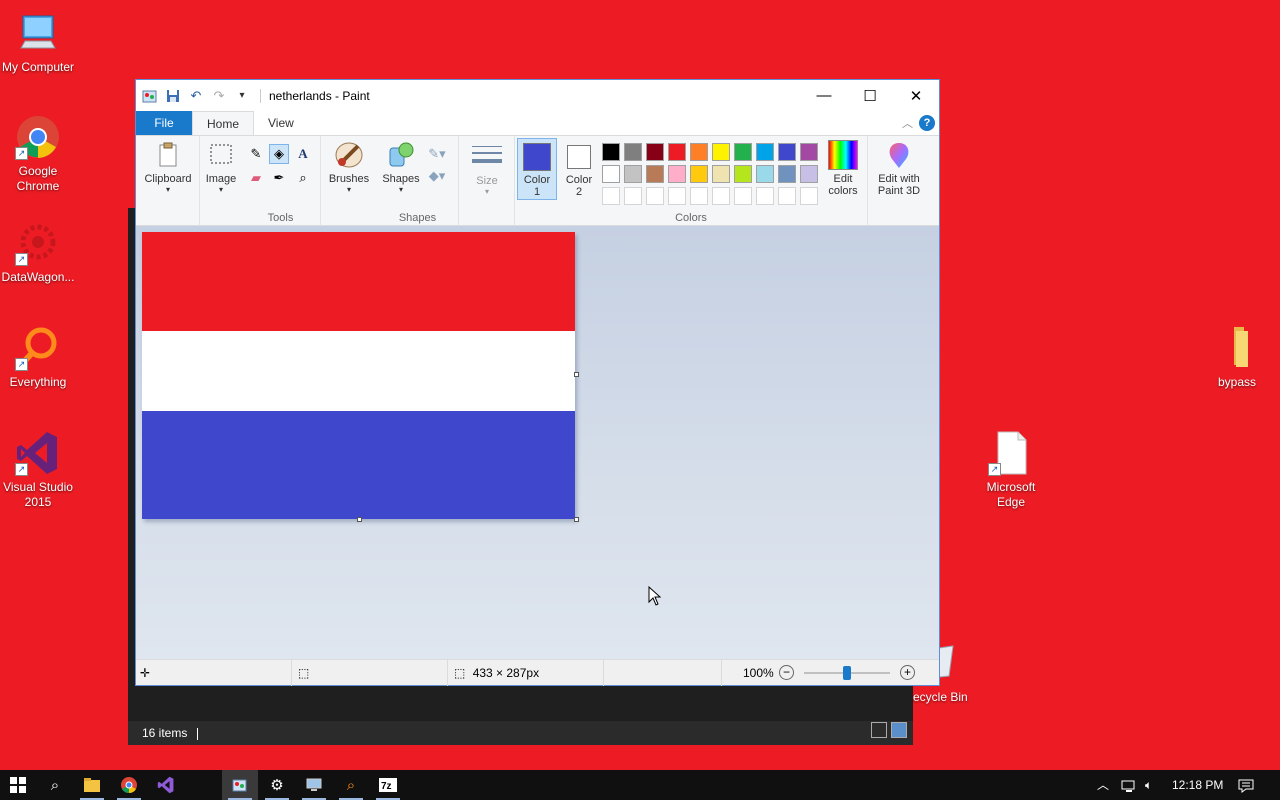  Describe the element at coordinates (38, 348) in the screenshot. I see `search-magnifier-icon: ↗` at that location.